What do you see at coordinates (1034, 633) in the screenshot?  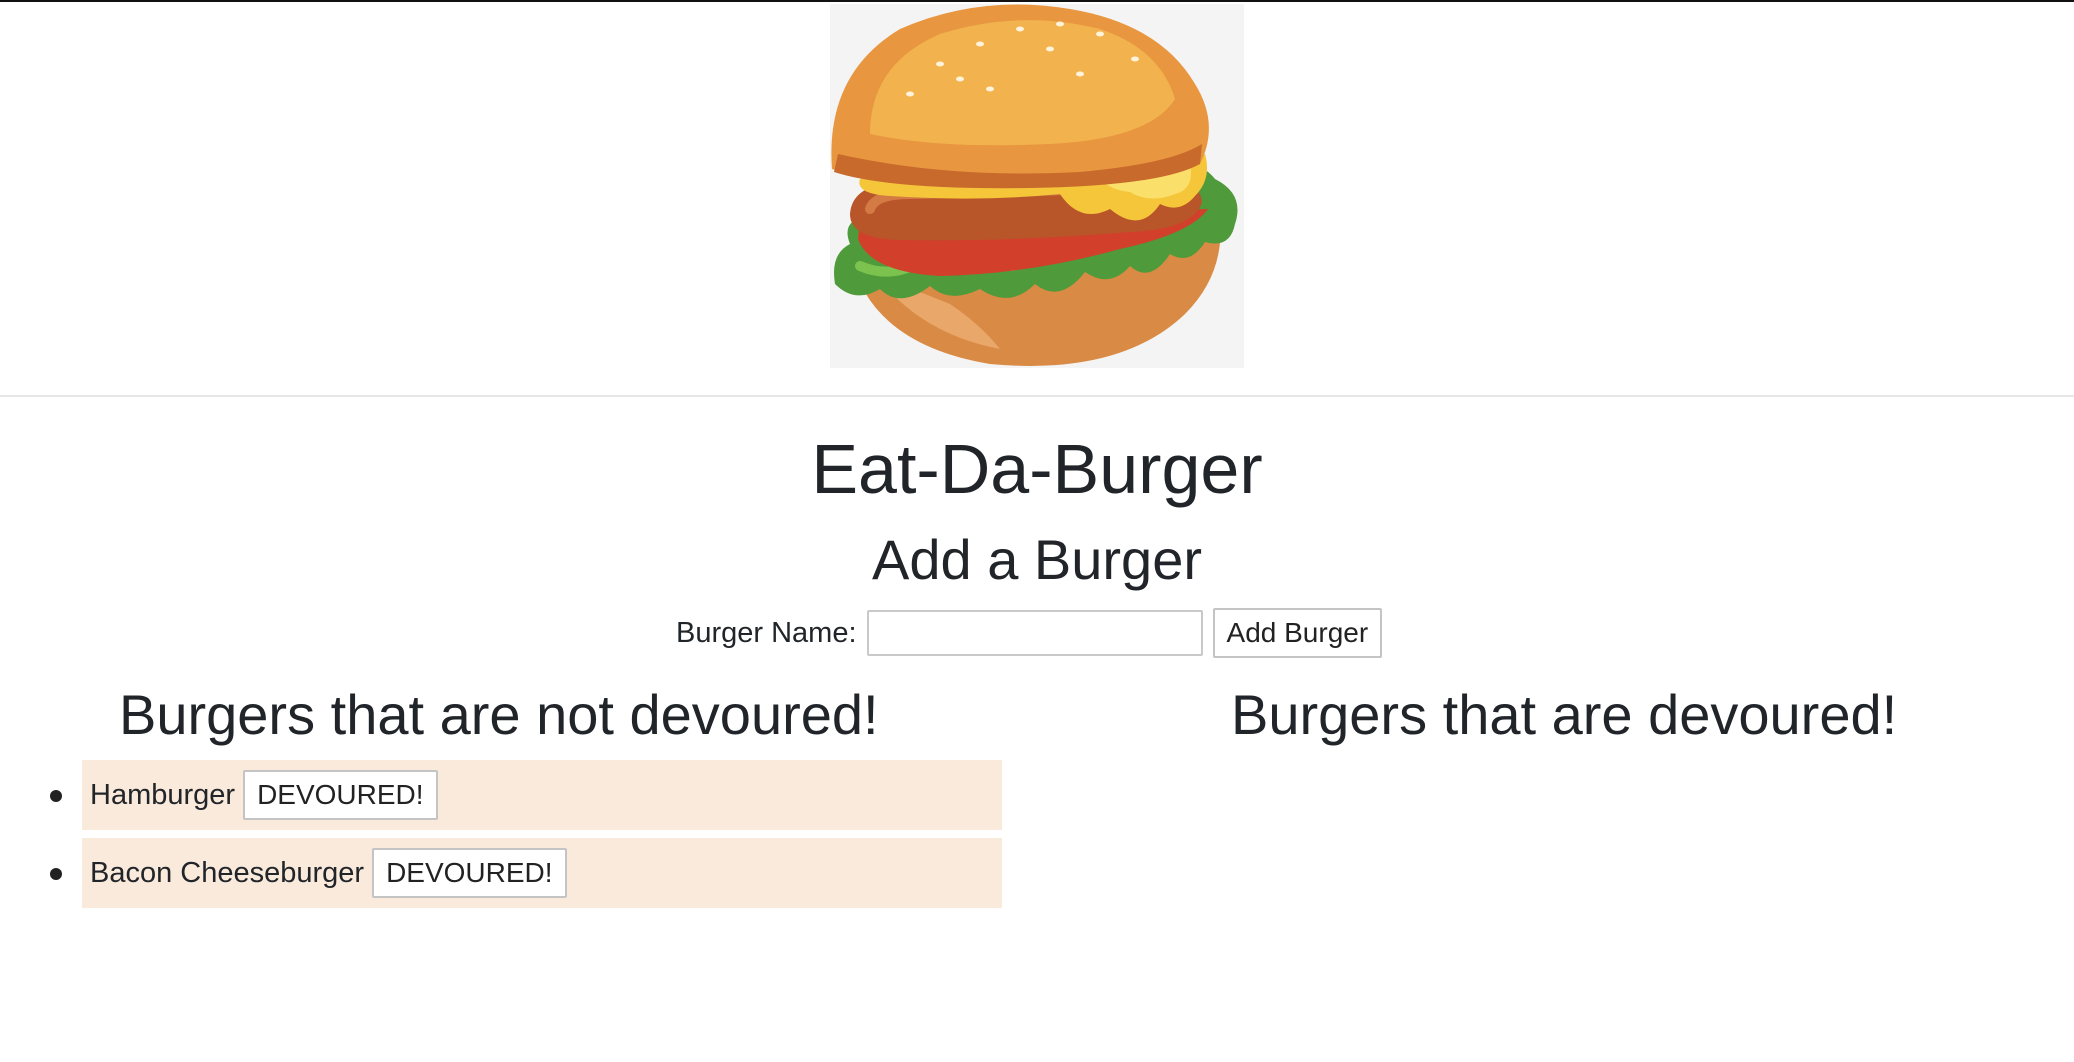 I see `burger-name-input` at bounding box center [1034, 633].